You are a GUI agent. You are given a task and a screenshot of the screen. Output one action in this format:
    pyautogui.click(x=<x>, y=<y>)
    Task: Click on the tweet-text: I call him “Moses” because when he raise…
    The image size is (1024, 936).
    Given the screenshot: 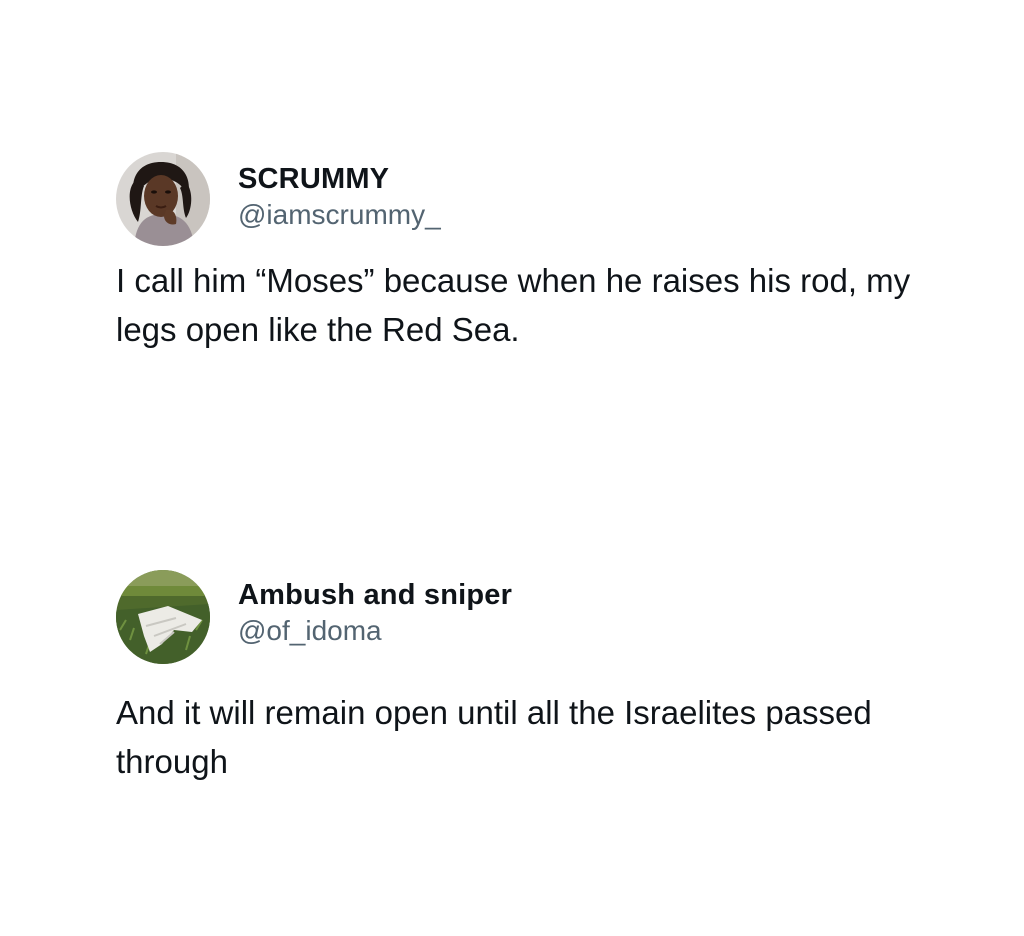 What is the action you would take?
    pyautogui.click(x=513, y=305)
    